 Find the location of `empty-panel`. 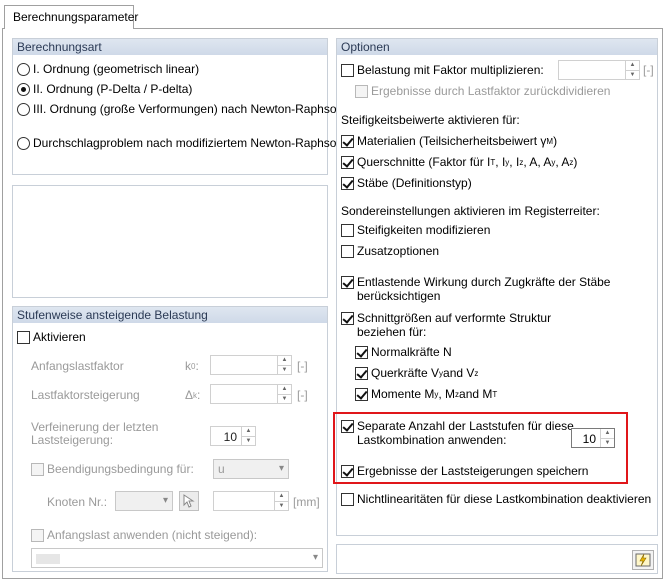

empty-panel is located at coordinates (170, 241).